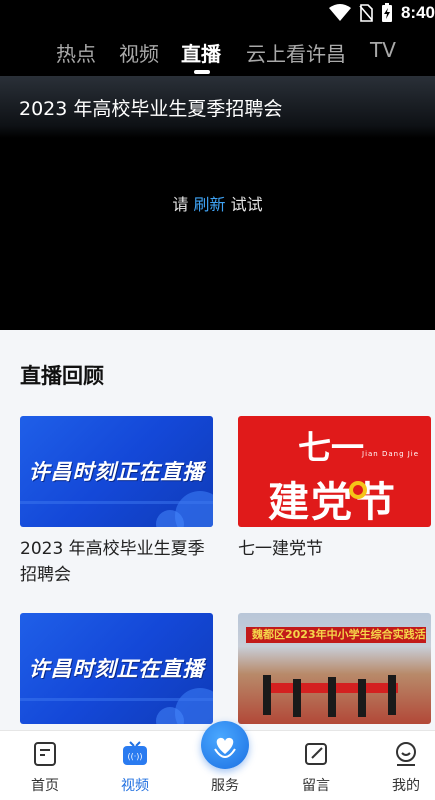 Image resolution: width=435 pixels, height=800 pixels. What do you see at coordinates (280, 549) in the screenshot?
I see `replay-card-title: 七一建党节` at bounding box center [280, 549].